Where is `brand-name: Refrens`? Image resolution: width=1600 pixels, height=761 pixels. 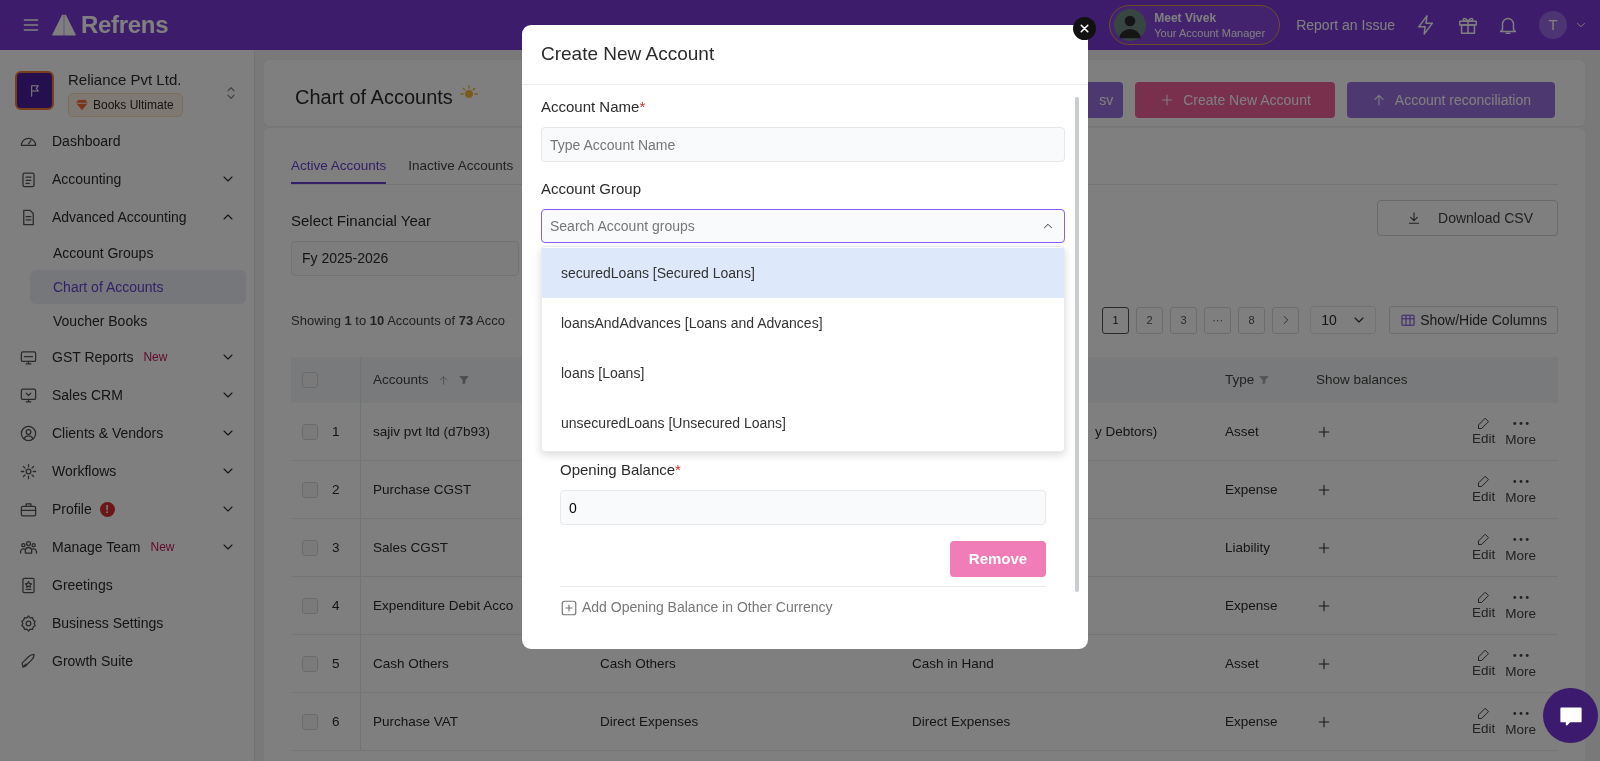
brand-name: Refrens is located at coordinates (125, 25).